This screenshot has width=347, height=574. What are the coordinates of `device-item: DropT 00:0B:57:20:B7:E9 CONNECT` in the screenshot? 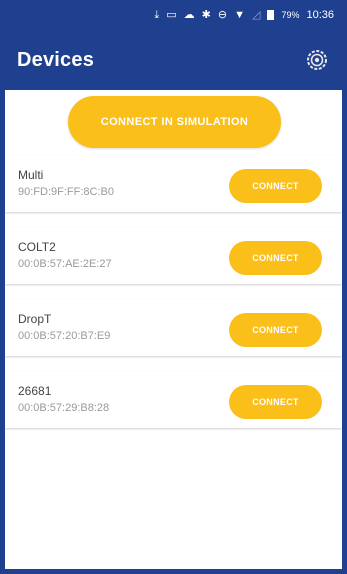 It's located at (173, 327).